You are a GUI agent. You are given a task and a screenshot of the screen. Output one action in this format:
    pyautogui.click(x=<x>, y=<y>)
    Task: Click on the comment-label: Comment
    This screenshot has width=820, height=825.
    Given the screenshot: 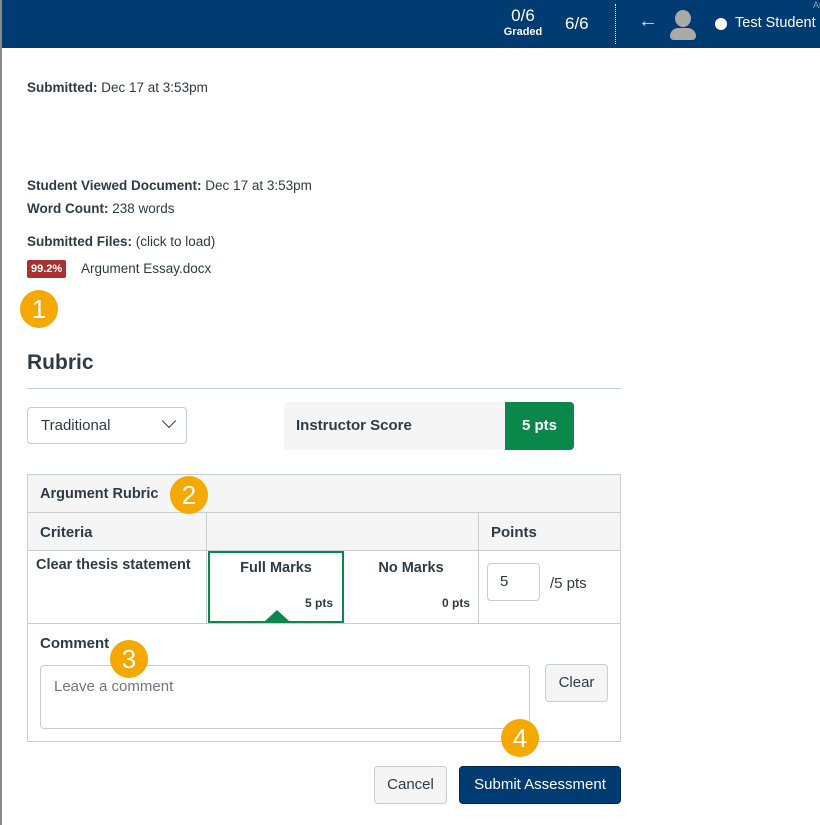 What is the action you would take?
    pyautogui.click(x=75, y=643)
    